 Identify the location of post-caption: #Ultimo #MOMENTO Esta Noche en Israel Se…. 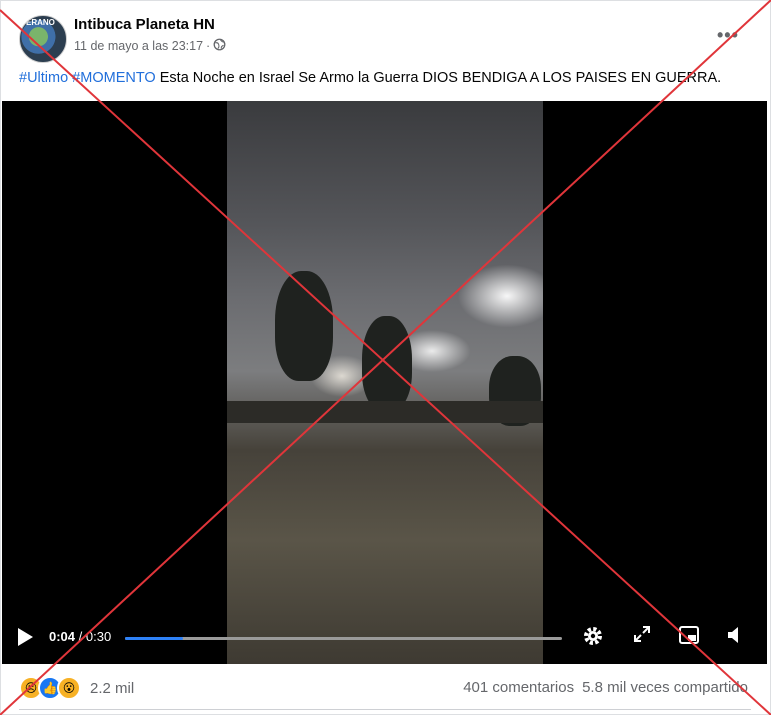
(370, 78).